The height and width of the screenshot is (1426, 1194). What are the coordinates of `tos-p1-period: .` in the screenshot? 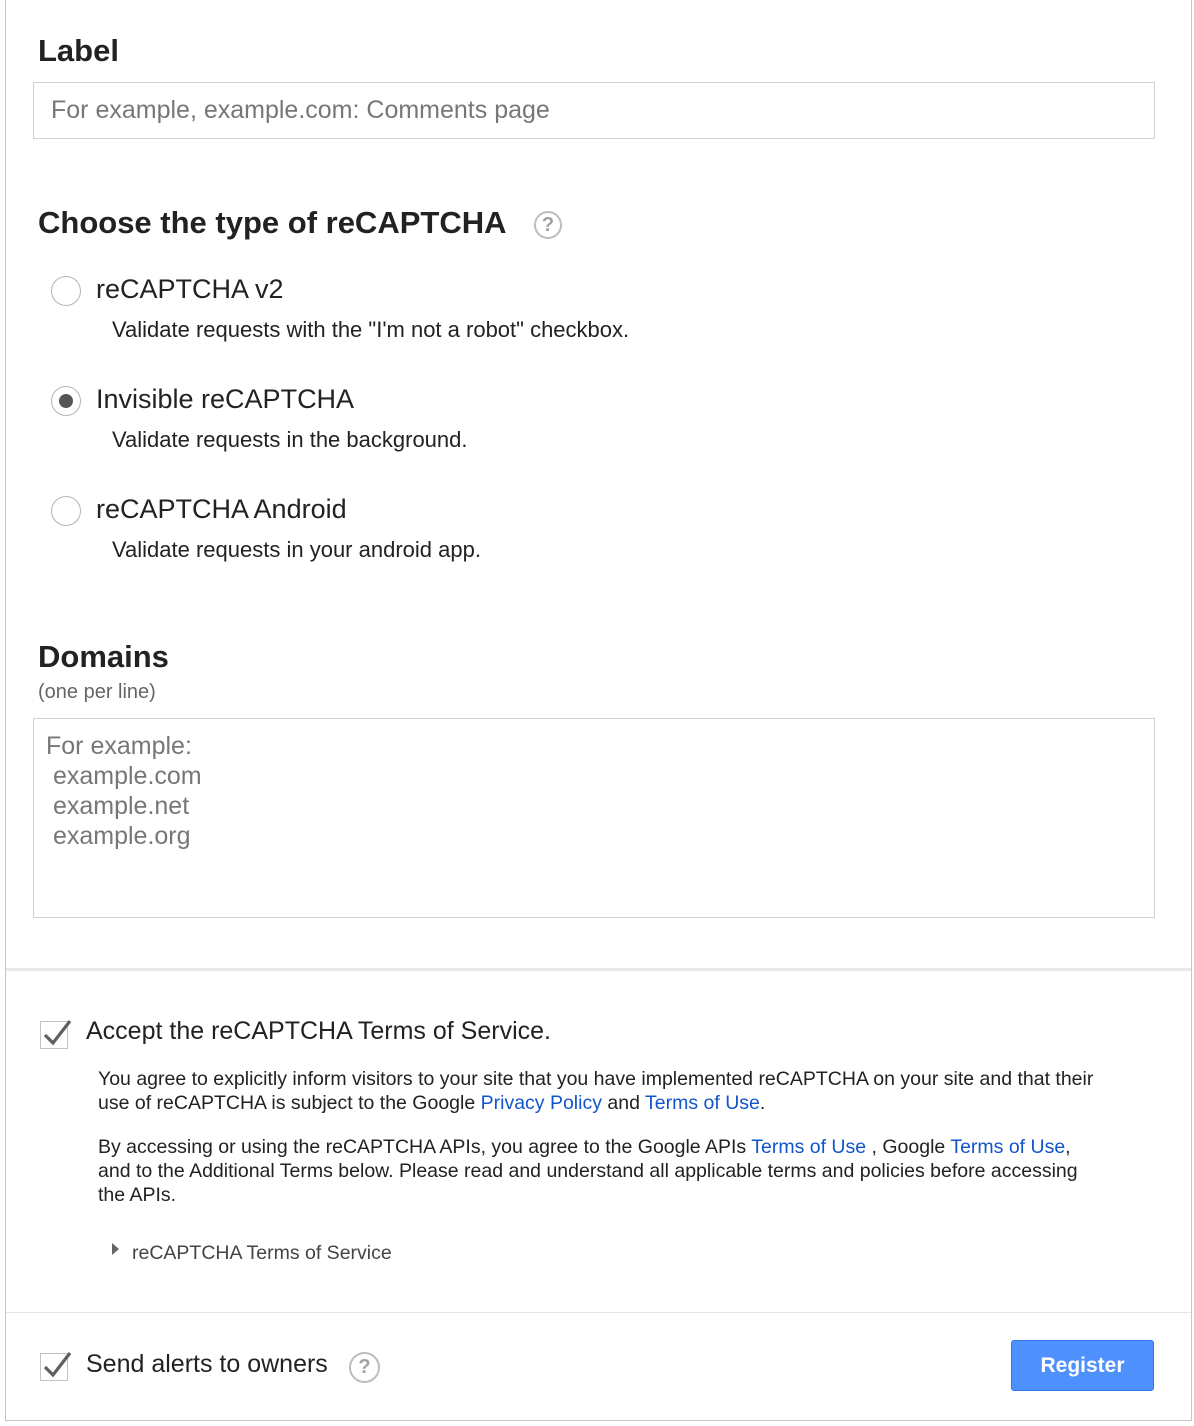 It's located at (762, 1103).